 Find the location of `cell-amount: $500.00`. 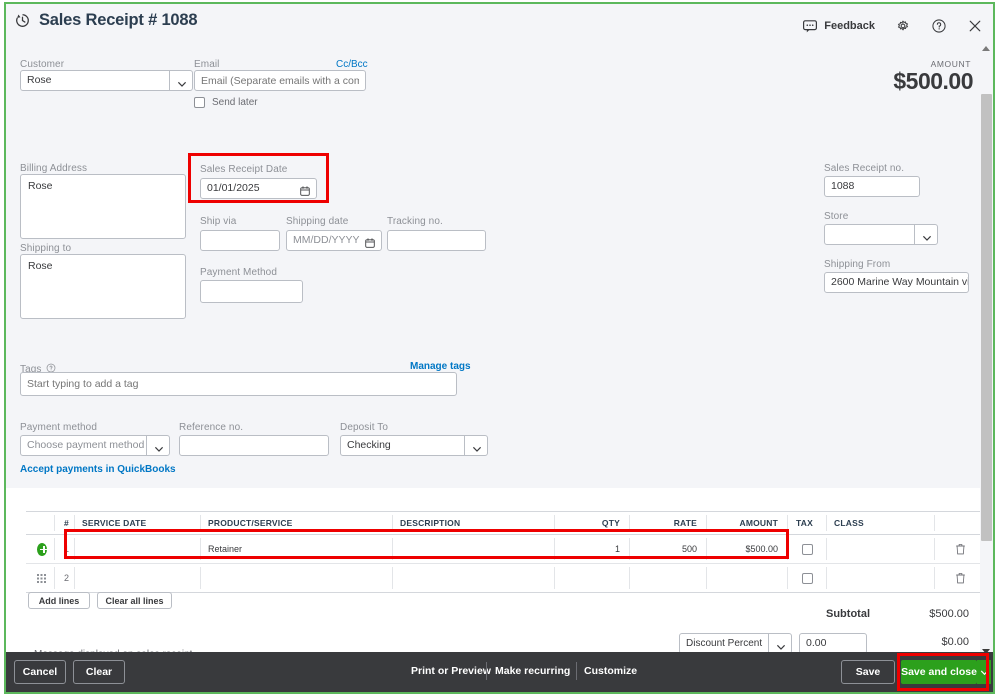

cell-amount: $500.00 is located at coordinates (746, 549).